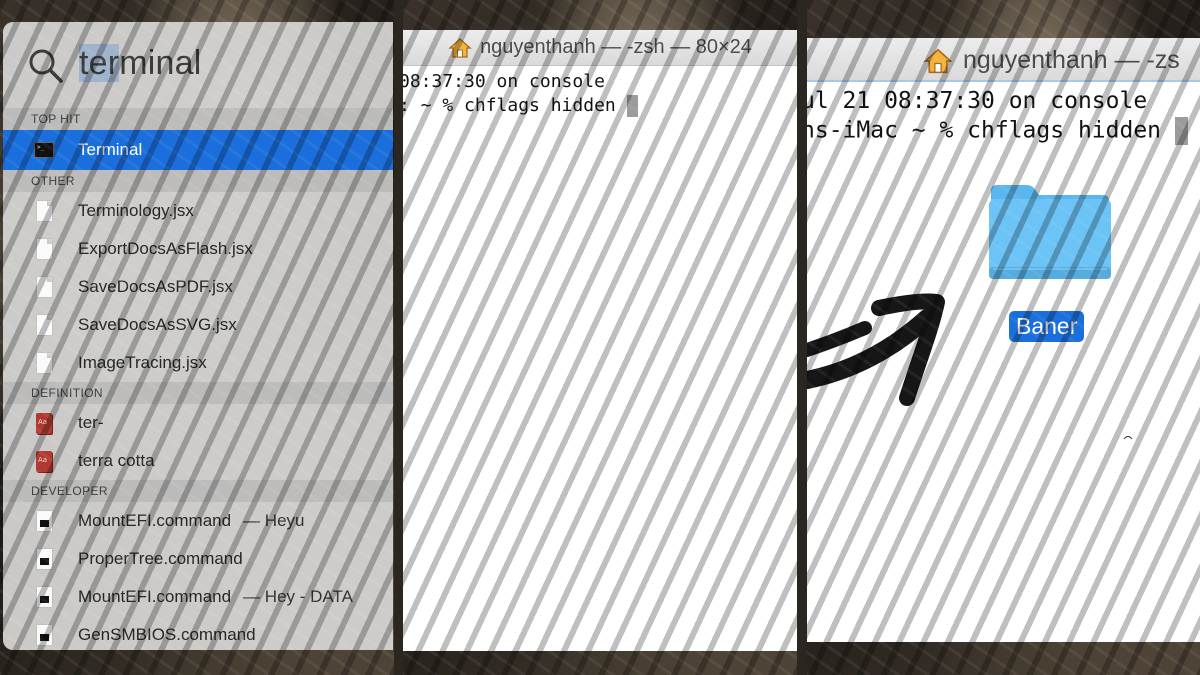 This screenshot has width=1200, height=675. What do you see at coordinates (198, 423) in the screenshot?
I see `result-row: ter-` at bounding box center [198, 423].